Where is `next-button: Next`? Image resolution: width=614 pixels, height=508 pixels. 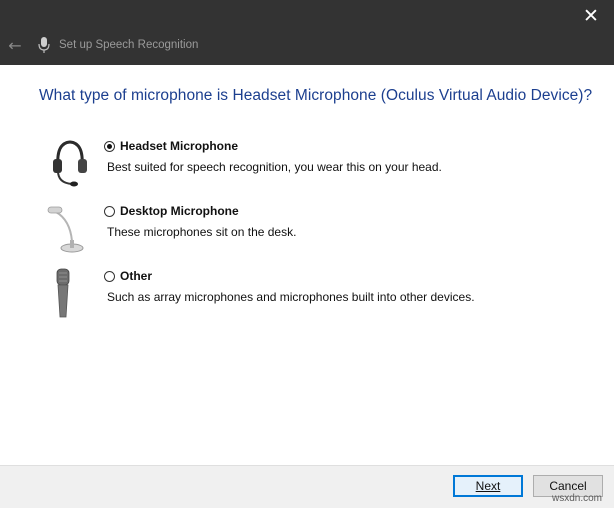 next-button: Next is located at coordinates (488, 486).